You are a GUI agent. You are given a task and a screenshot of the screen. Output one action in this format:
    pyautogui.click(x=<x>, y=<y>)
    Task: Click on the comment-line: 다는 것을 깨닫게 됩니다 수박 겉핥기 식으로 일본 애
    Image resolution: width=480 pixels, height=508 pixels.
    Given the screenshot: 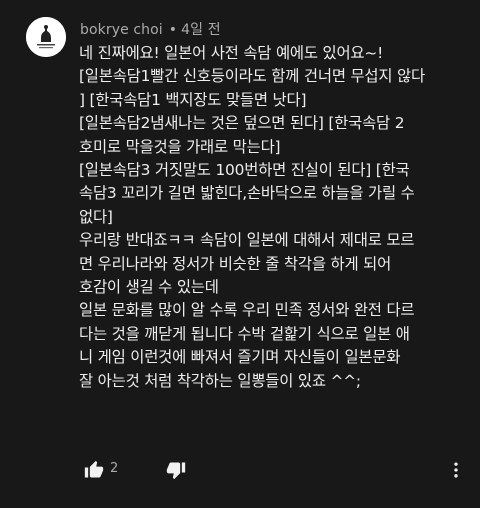 What is the action you would take?
    pyautogui.click(x=244, y=333)
    